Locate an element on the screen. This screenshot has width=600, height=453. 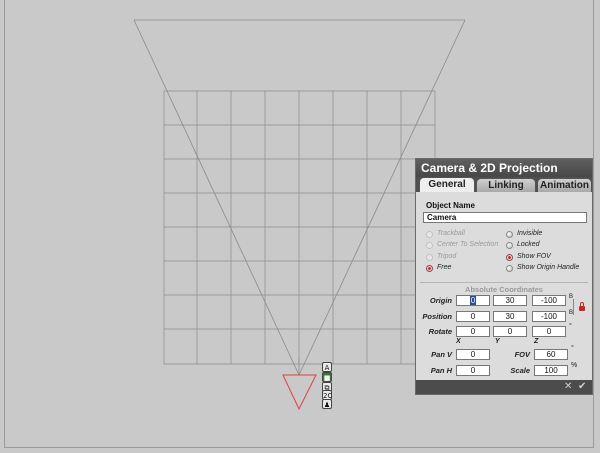
close-icon: ✕ is located at coordinates (568, 387).